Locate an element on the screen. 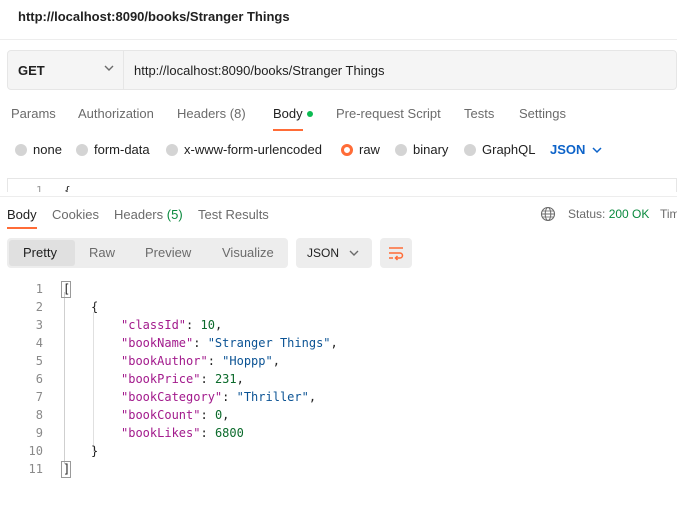 The width and height of the screenshot is (677, 509). radio-graphql: GraphQL is located at coordinates (499, 149).